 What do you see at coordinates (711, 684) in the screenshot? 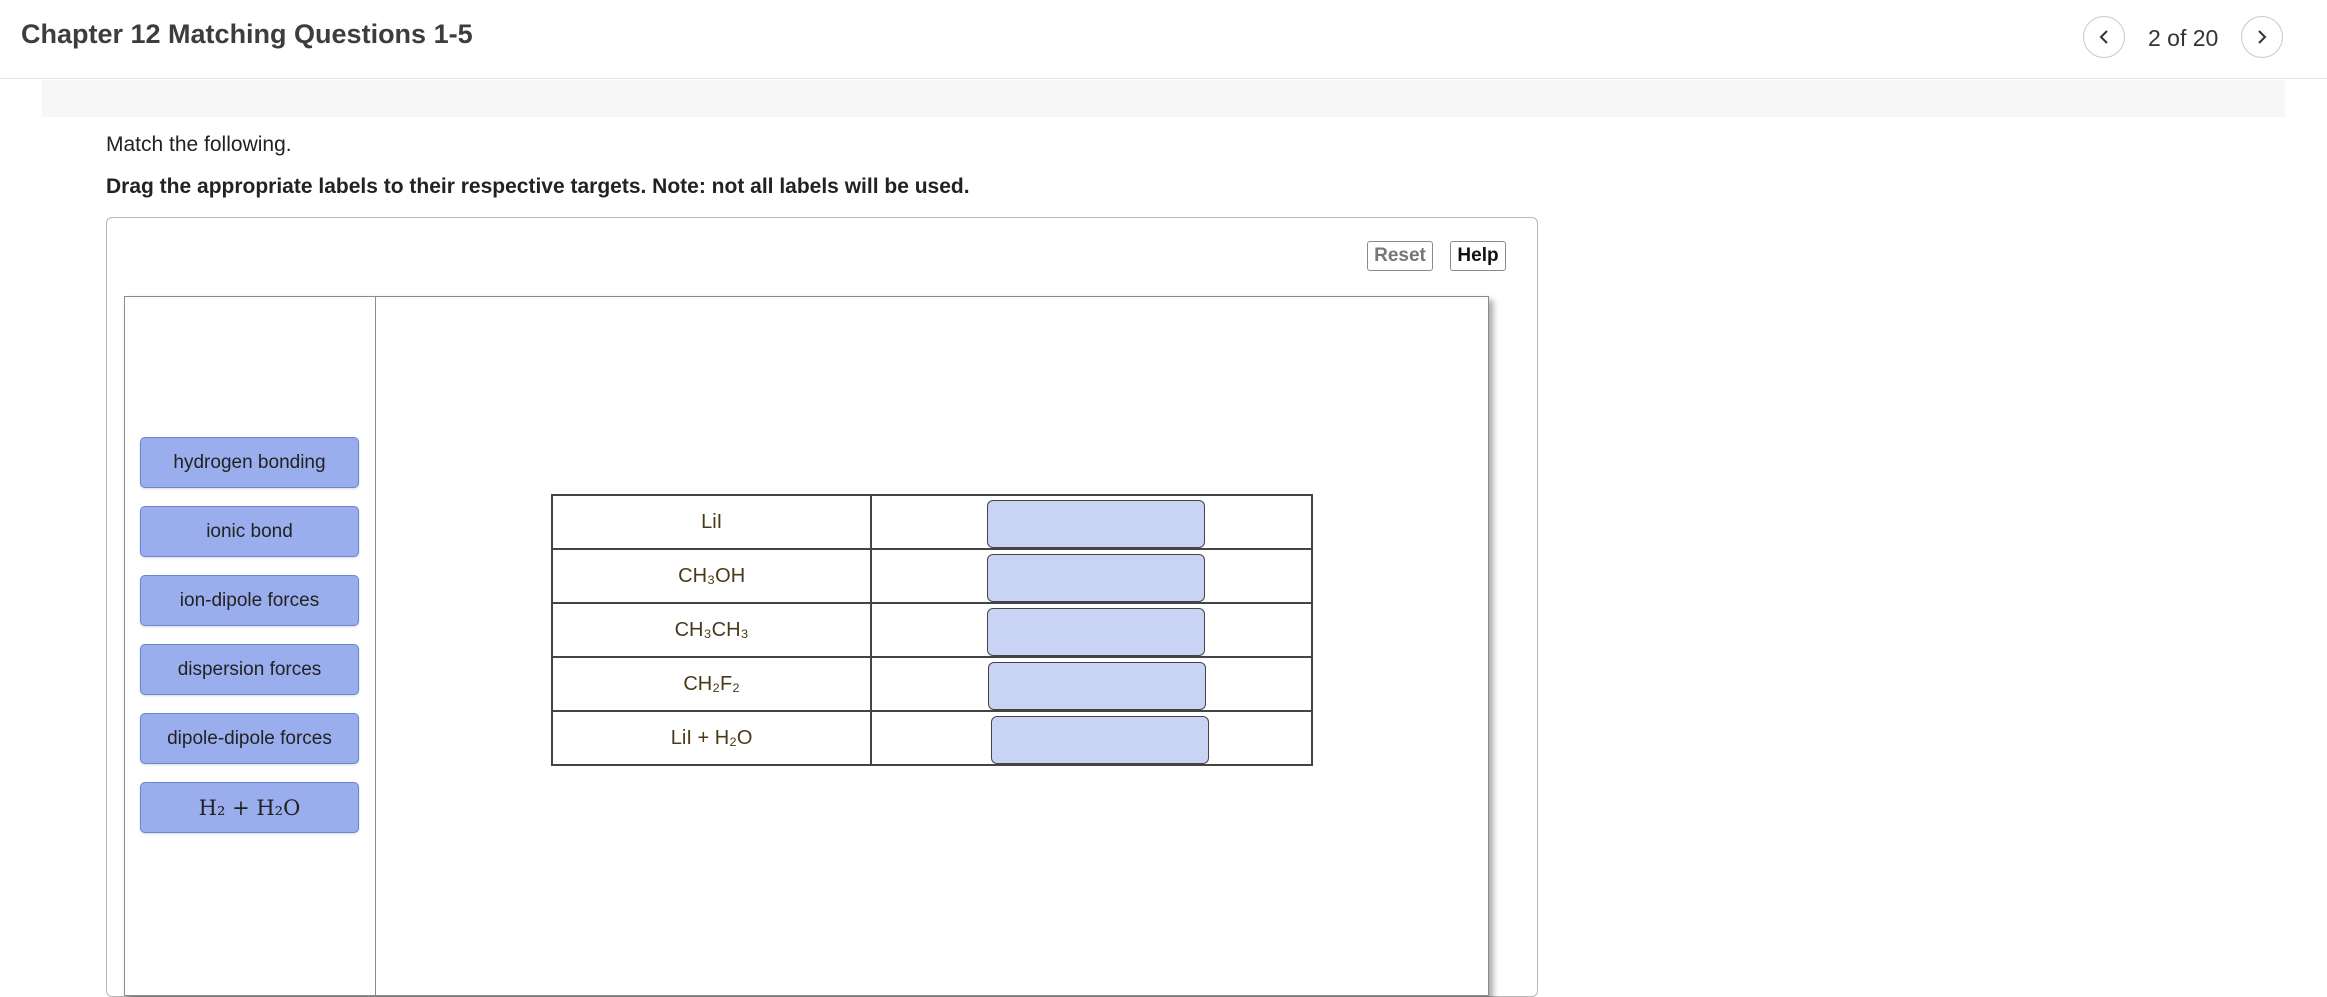
I see `compound-cell: CH₂F₂` at bounding box center [711, 684].